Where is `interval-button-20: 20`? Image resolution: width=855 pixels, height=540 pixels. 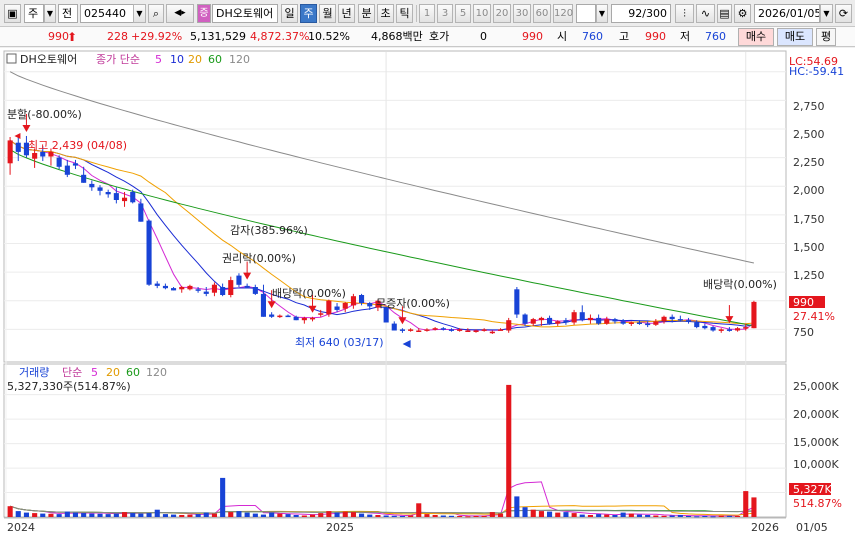
interval-button-20: 20 is located at coordinates (502, 13).